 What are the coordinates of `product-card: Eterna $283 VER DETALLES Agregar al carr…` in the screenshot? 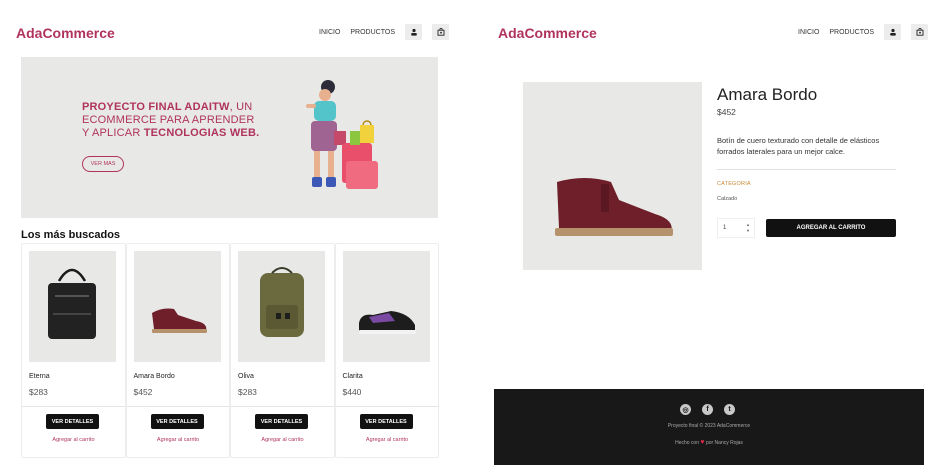 It's located at (73, 350).